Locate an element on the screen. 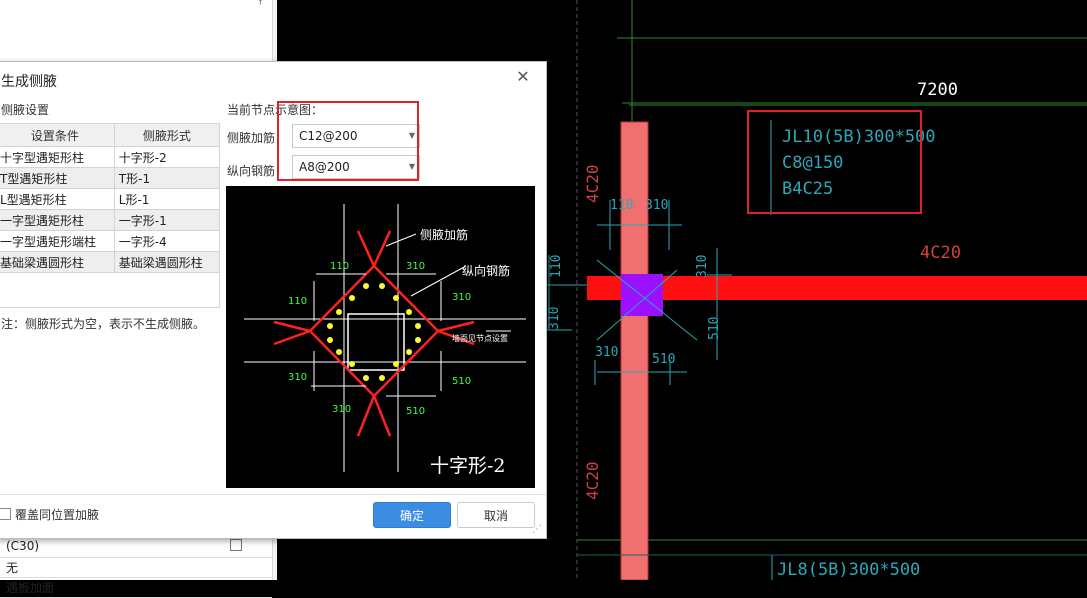 This screenshot has height=598, width=1087. table-row: L型遇矩形柱 L形-1 is located at coordinates (110, 199).